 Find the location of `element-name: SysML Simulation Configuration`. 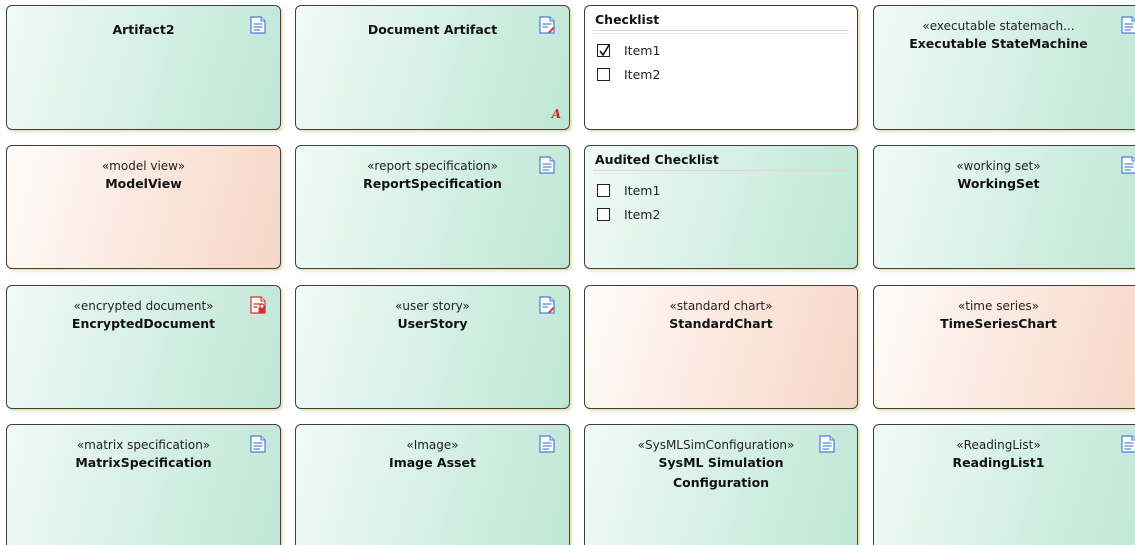

element-name: SysML Simulation Configuration is located at coordinates (721, 472).